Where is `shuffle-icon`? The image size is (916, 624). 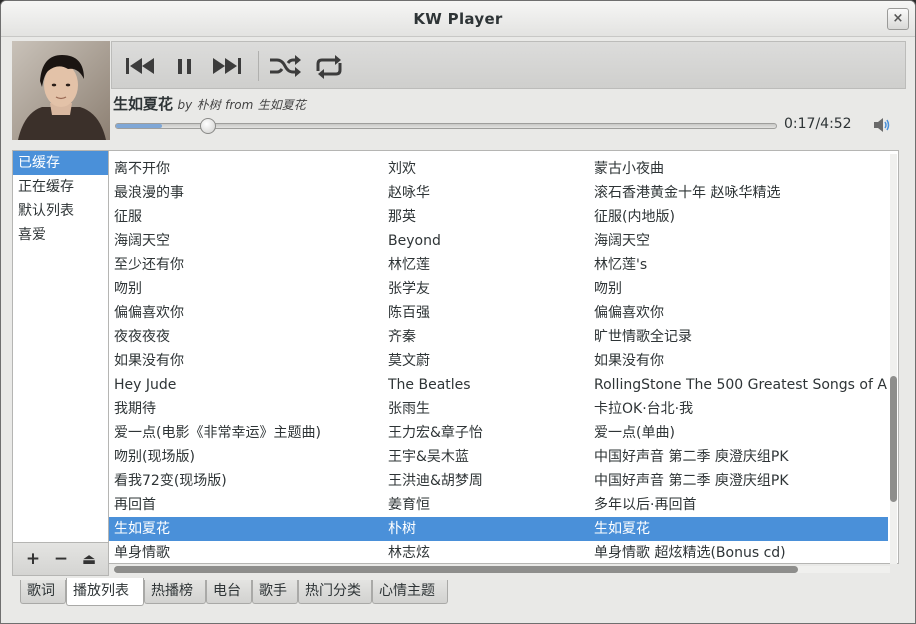 shuffle-icon is located at coordinates (285, 66).